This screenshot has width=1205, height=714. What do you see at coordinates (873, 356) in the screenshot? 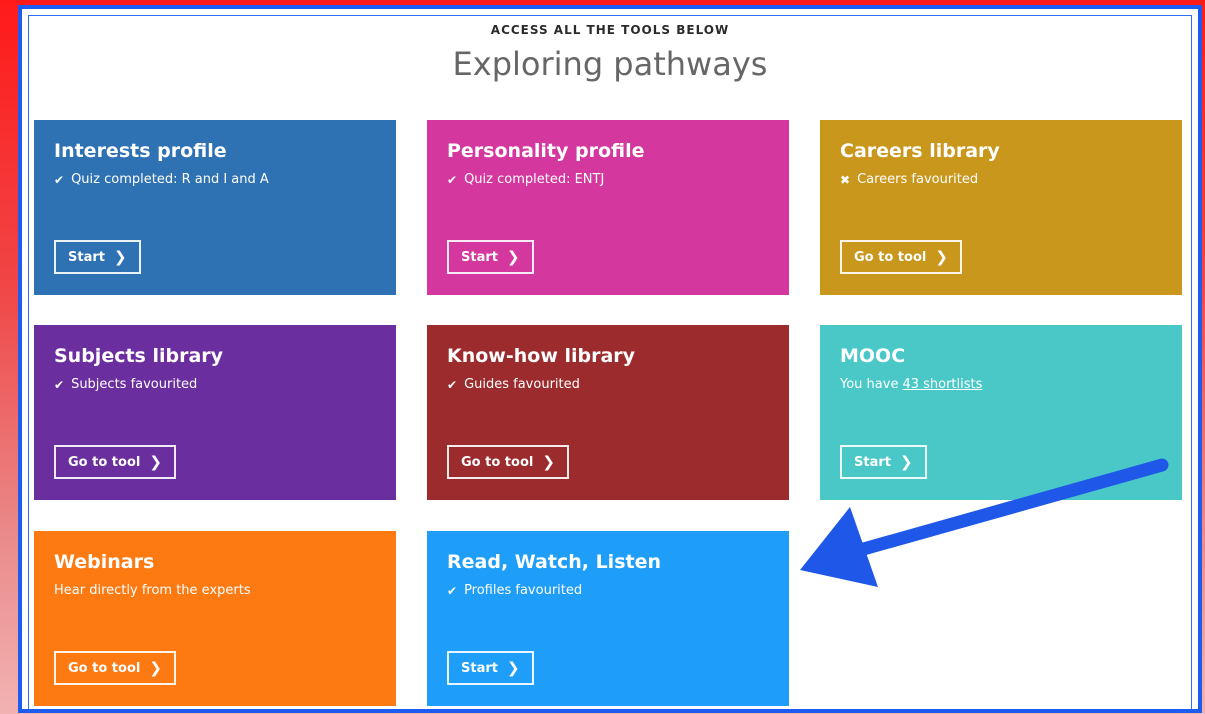
I see `card-title: MOOC` at bounding box center [873, 356].